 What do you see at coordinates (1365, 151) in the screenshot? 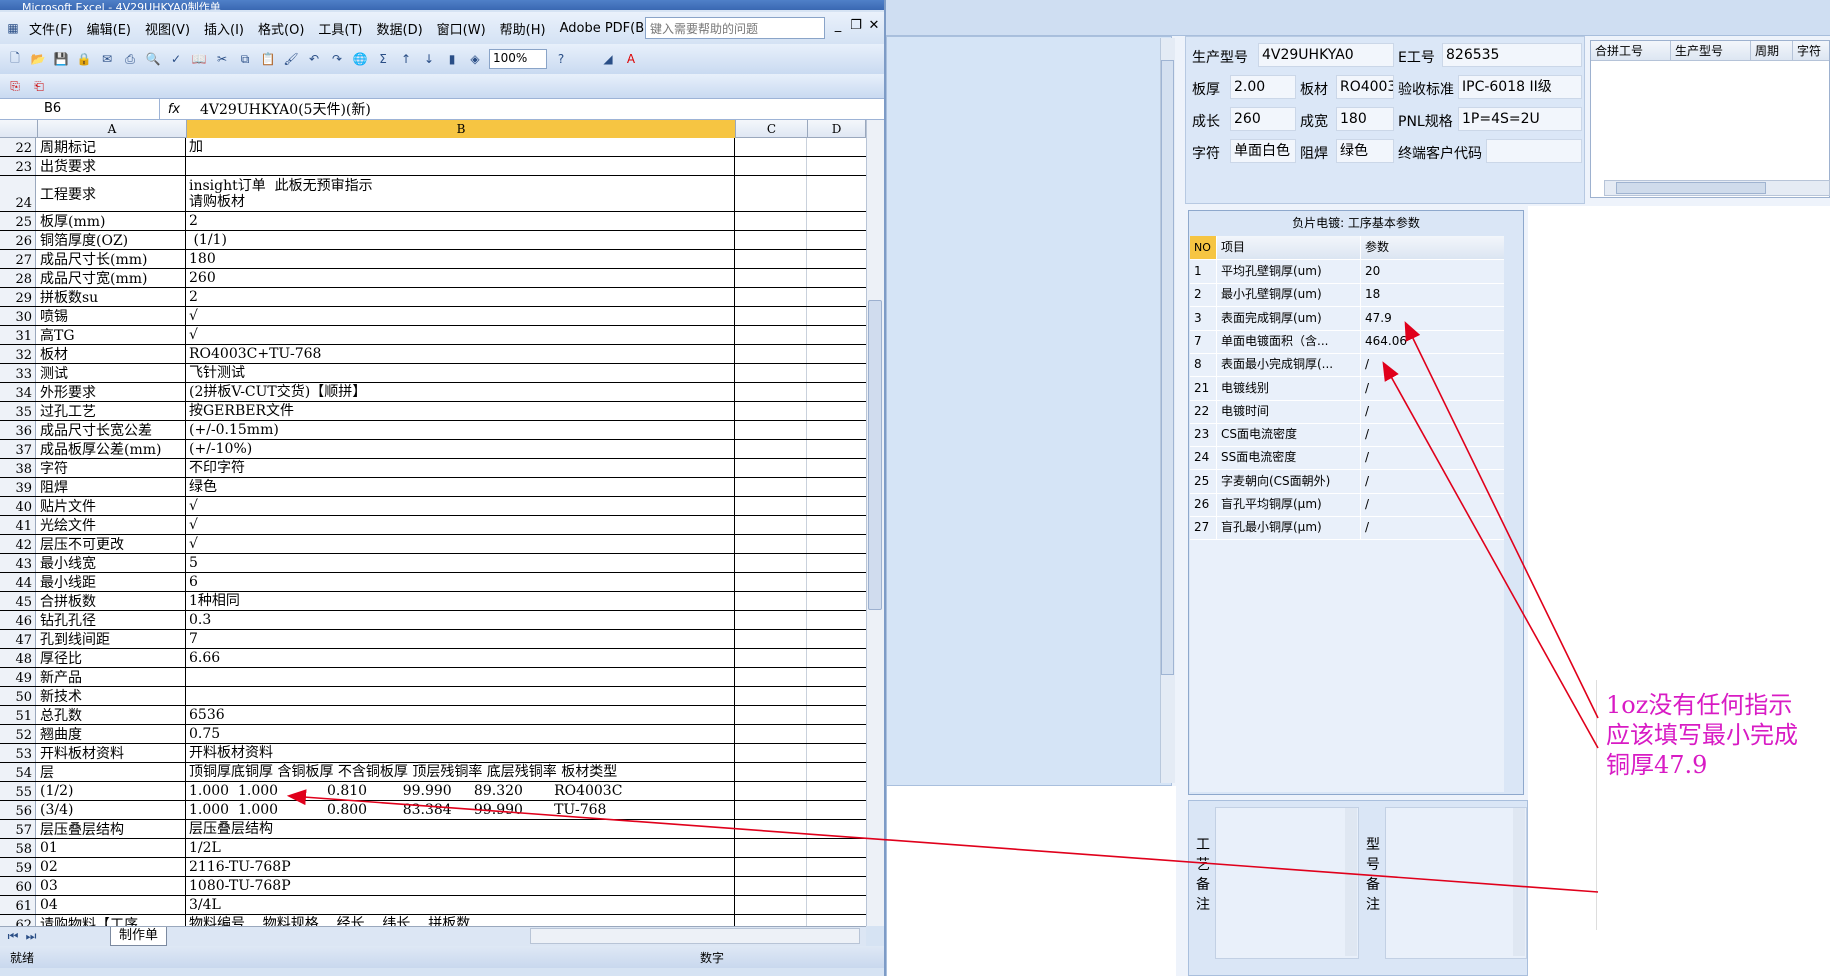
I see `mask-field: 绿色` at bounding box center [1365, 151].